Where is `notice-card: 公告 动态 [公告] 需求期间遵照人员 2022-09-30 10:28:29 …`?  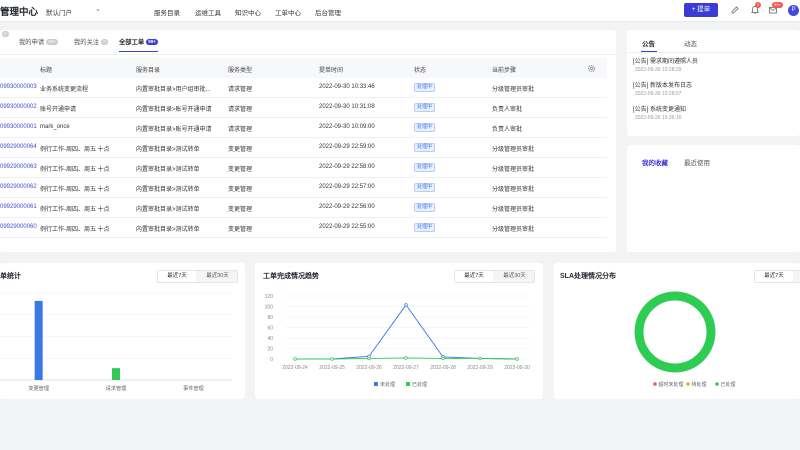
notice-card: 公告 动态 [公告] 需求期间遵照人员 2022-09-30 10:28:29 … is located at coordinates (713, 83).